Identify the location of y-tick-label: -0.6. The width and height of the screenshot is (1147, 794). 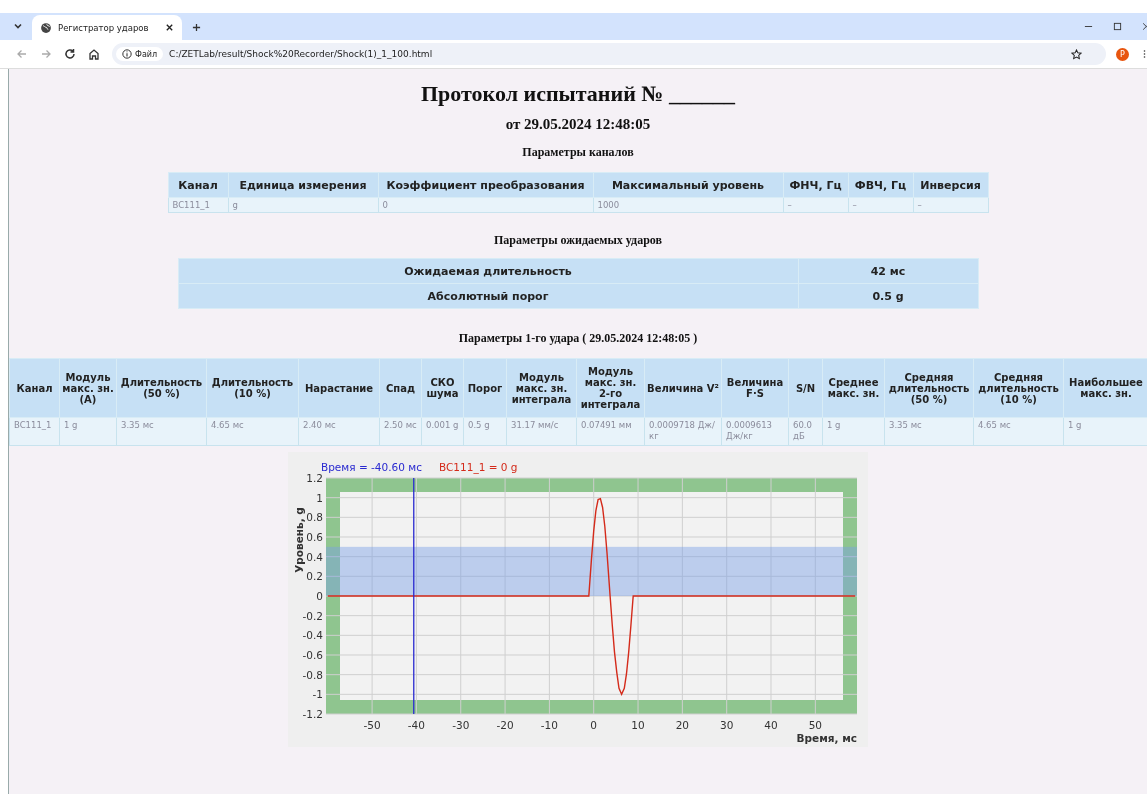
(312, 655).